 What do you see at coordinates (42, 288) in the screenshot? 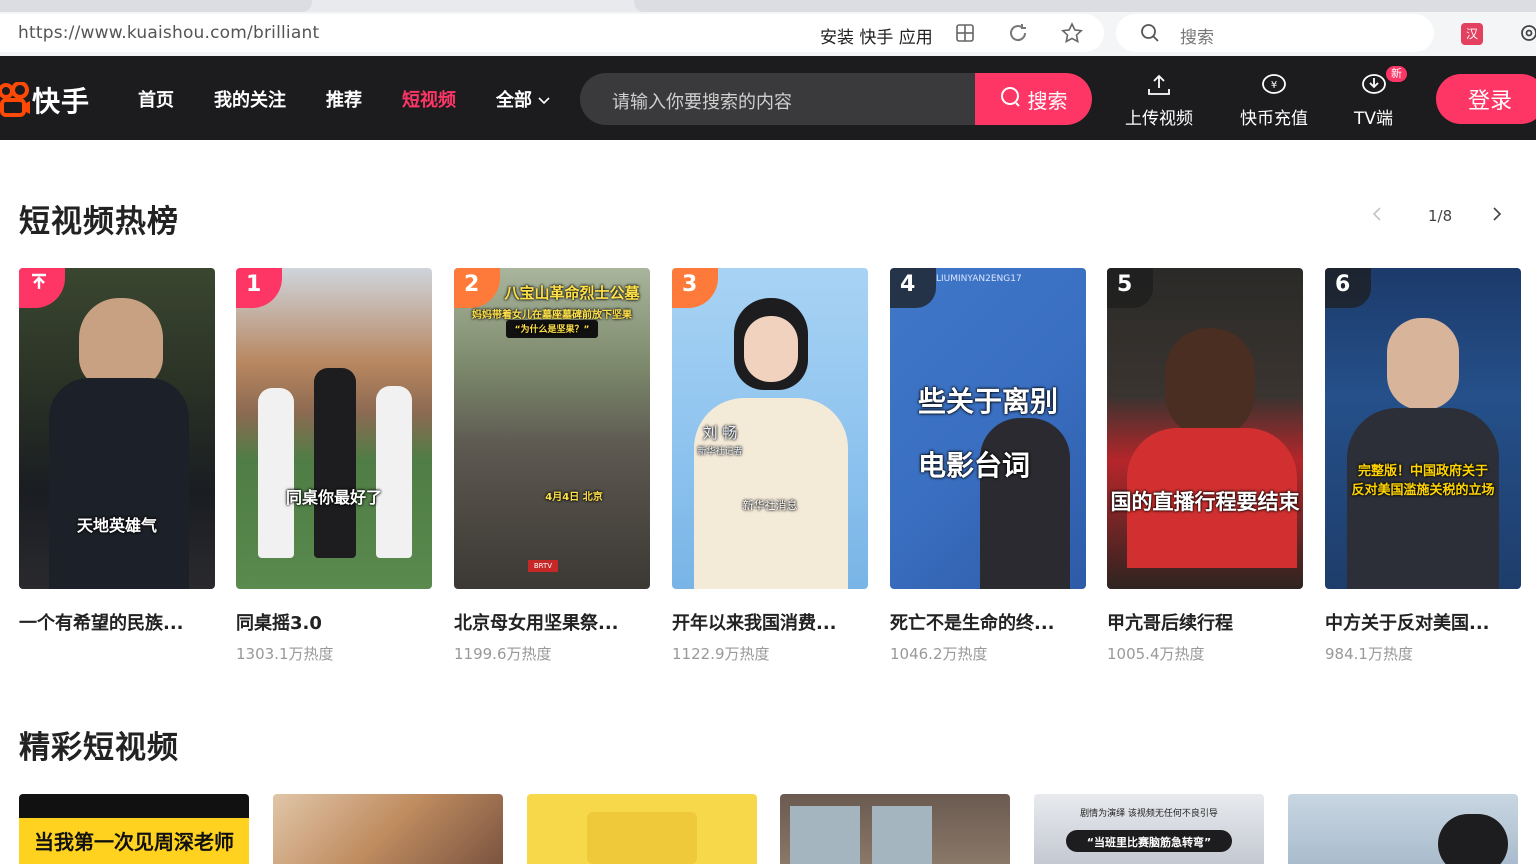
I see `pinned-rank-badge` at bounding box center [42, 288].